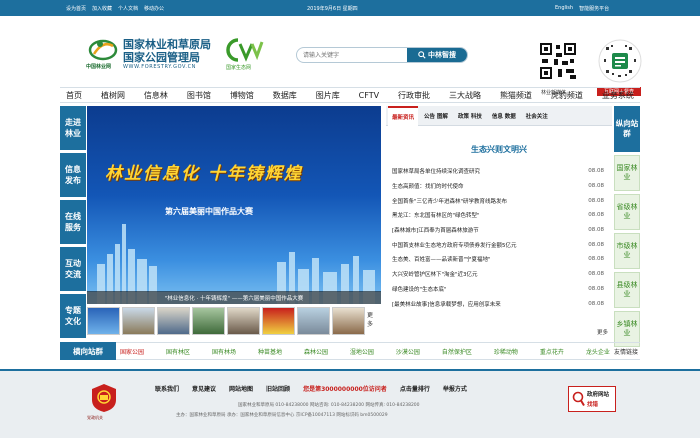 The image size is (700, 438). I want to click on nav-museum: 博物馆, so click(242, 95).